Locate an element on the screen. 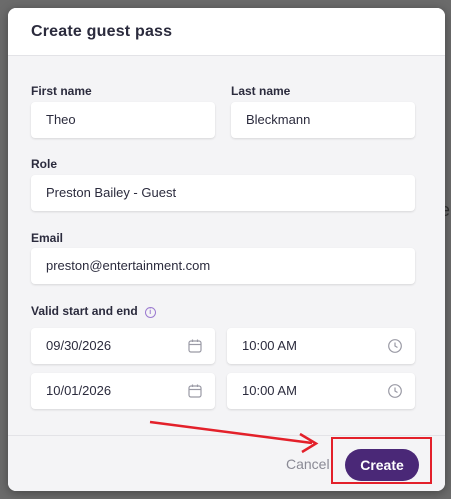  role-label: Role is located at coordinates (44, 164).